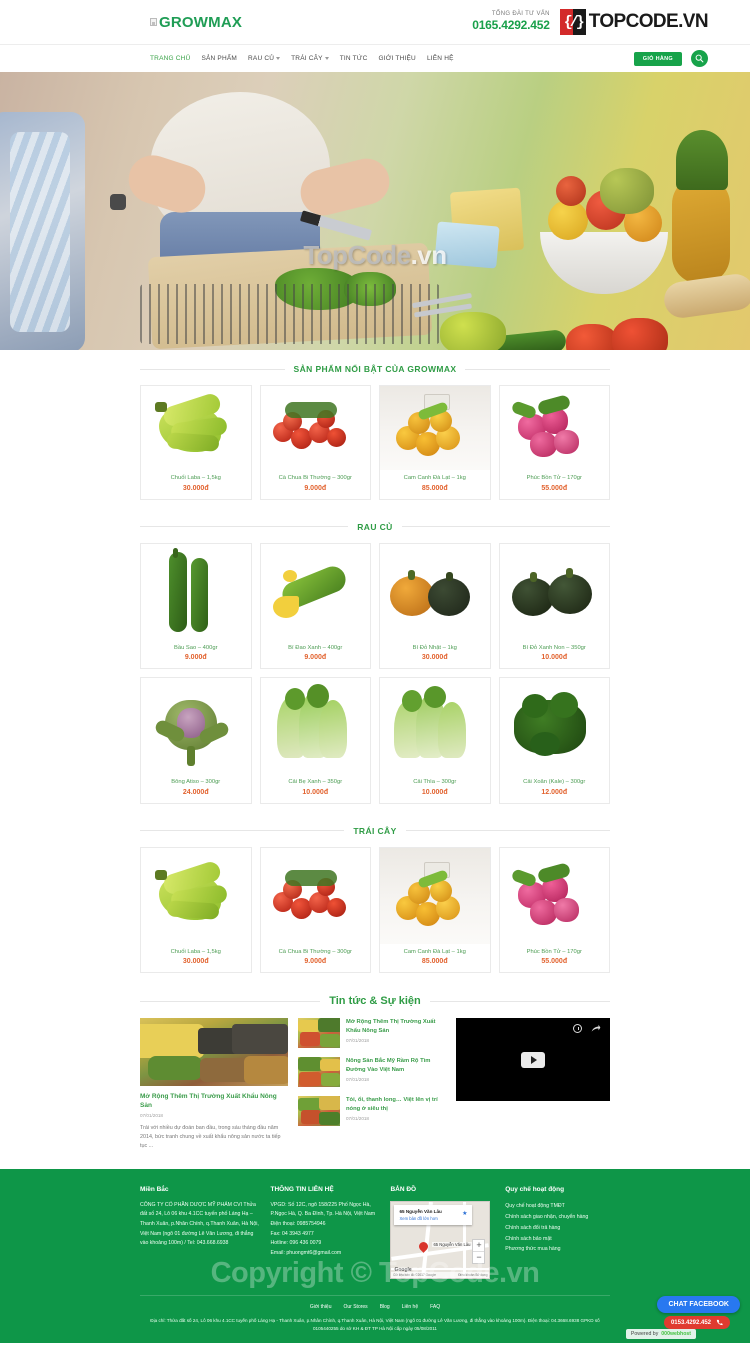 Image resolution: width=750 pixels, height=1362 pixels. What do you see at coordinates (557, 1239) in the screenshot?
I see `policy-link-privacy: Chính sách bảo mật` at bounding box center [557, 1239].